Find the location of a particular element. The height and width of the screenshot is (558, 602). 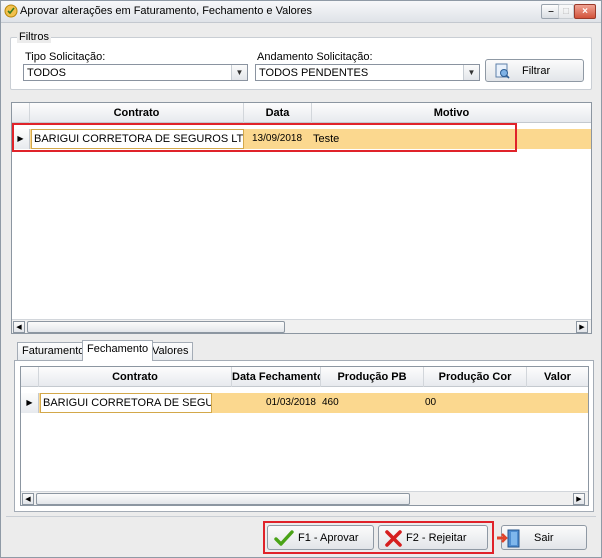

row-pointer-icon: ▶ is located at coordinates (30, 403).